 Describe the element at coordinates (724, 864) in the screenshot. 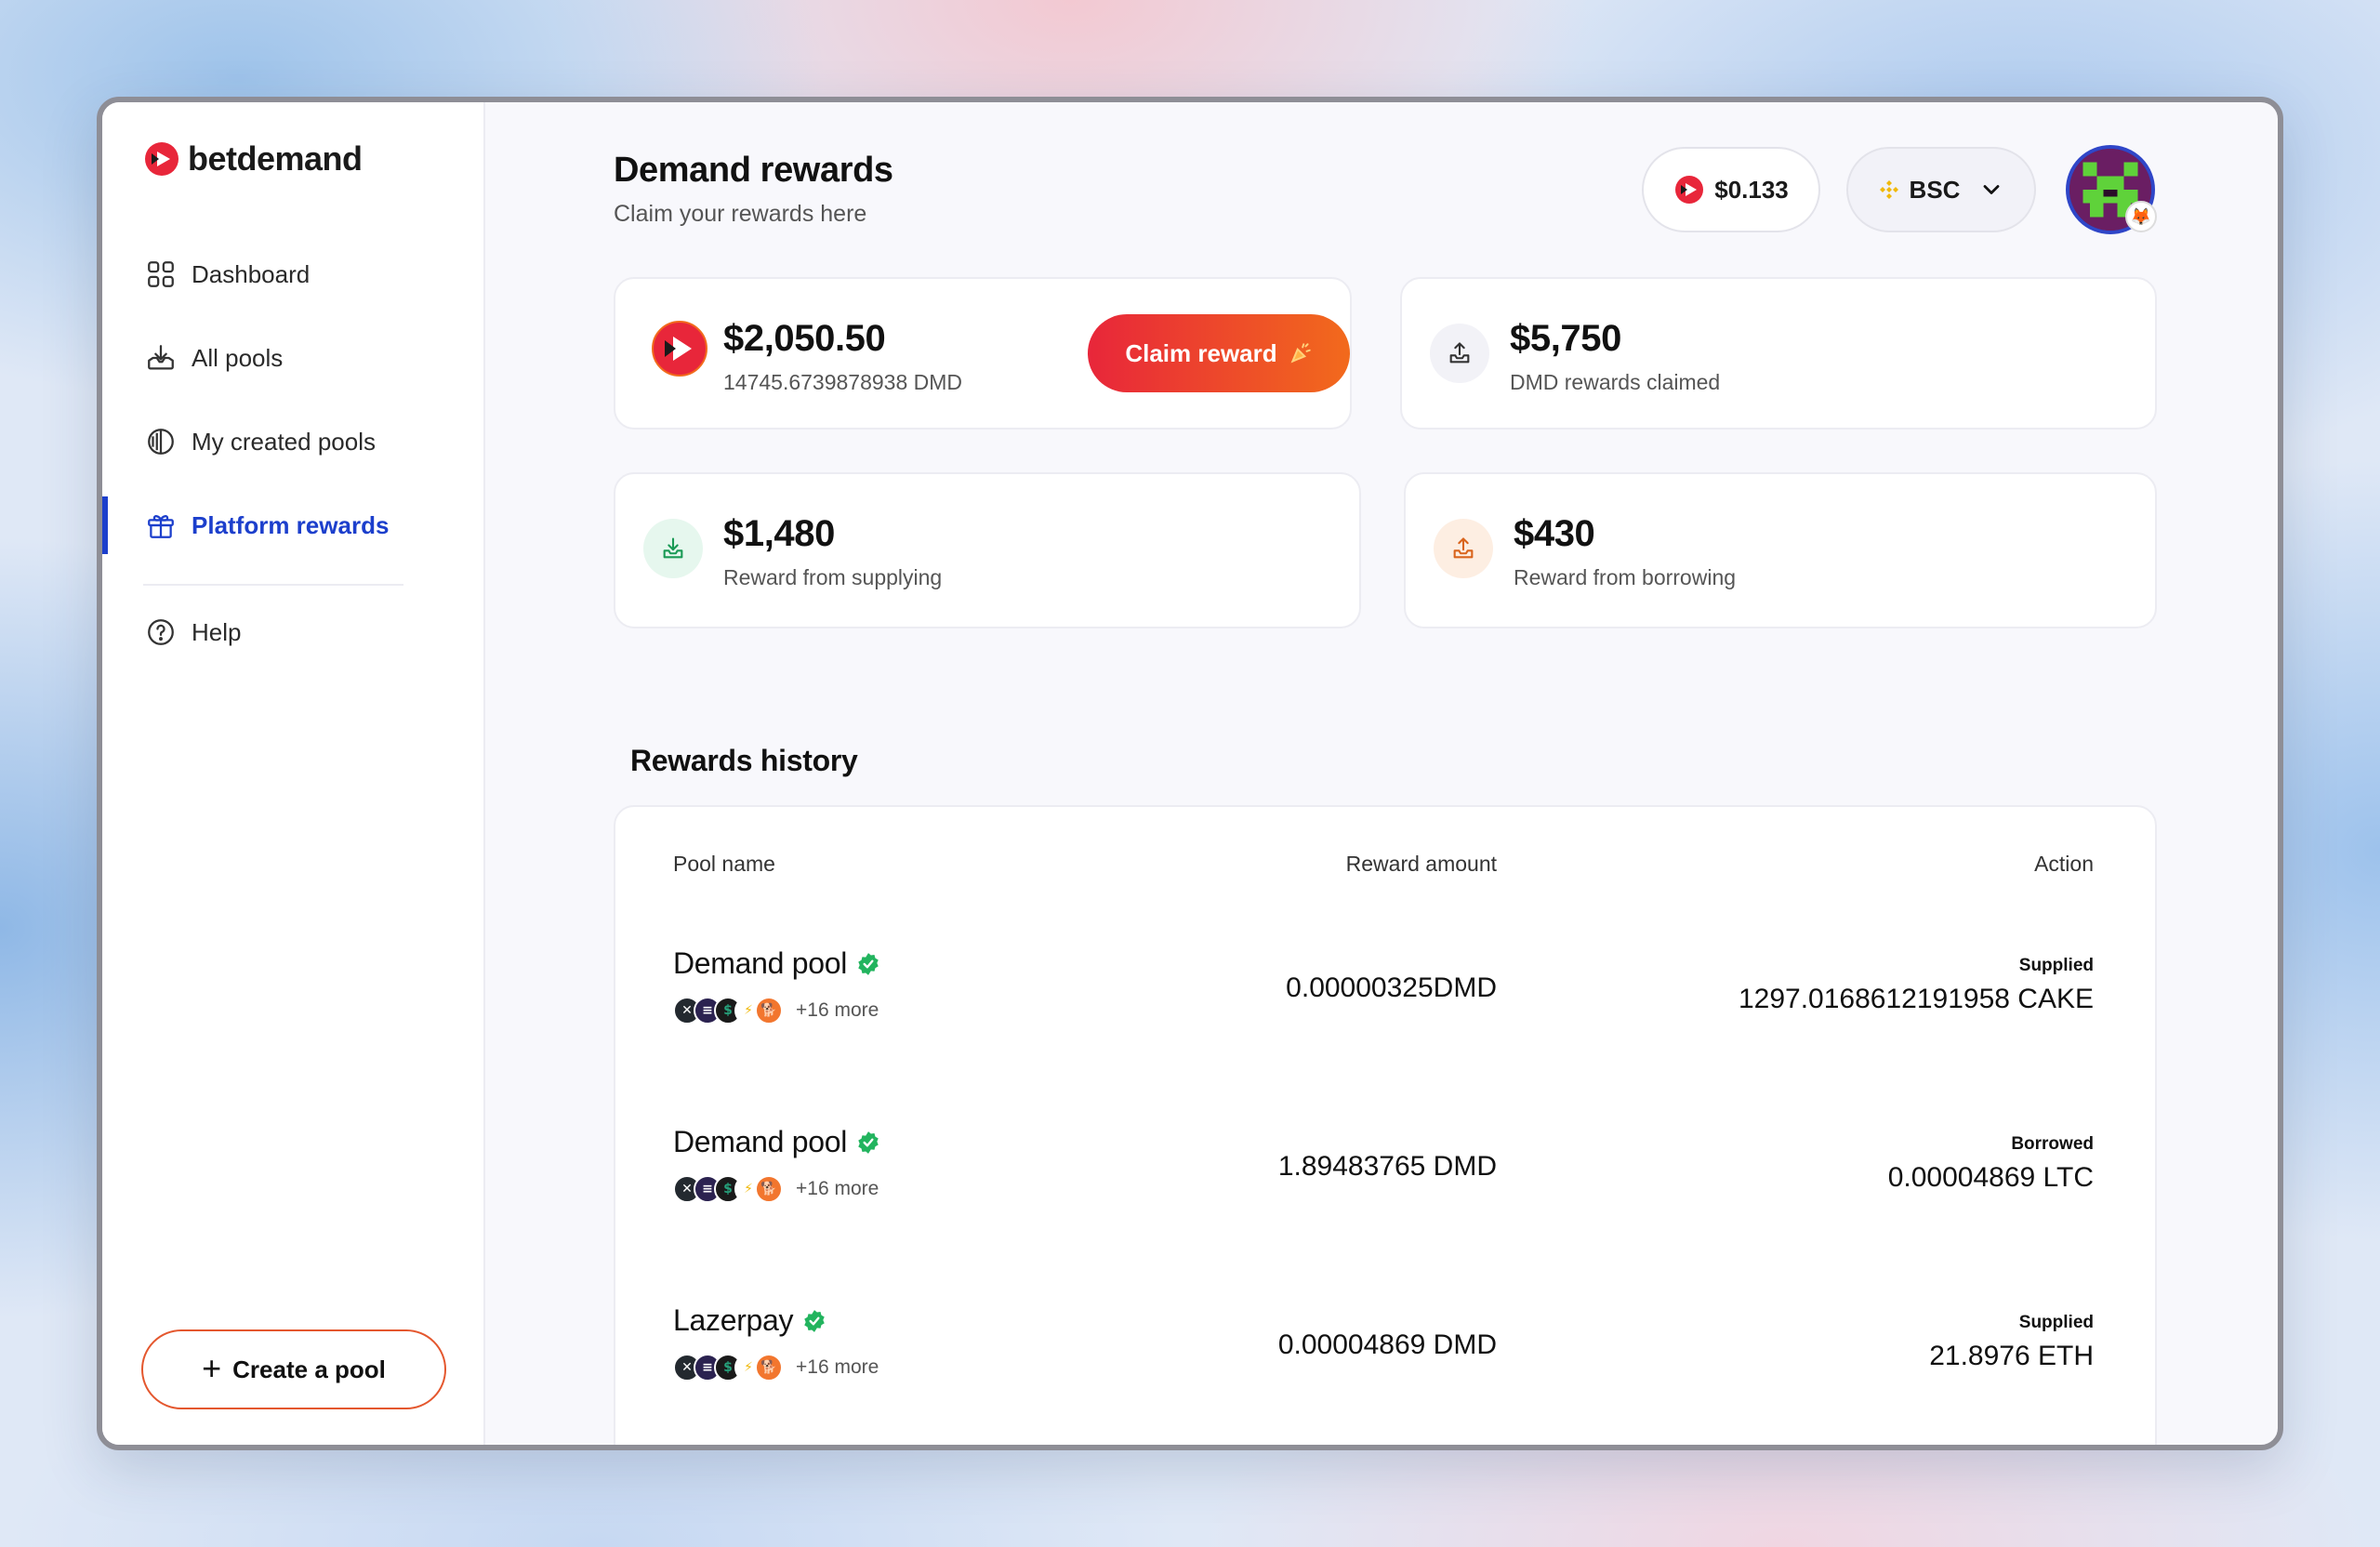

I see `column-header-pool: Pool name` at that location.